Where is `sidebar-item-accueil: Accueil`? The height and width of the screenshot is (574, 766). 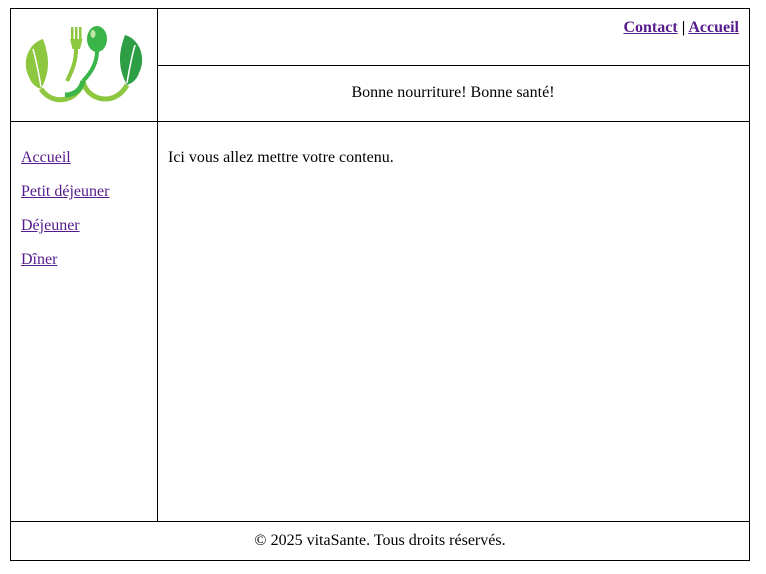
sidebar-item-accueil: Accueil is located at coordinates (46, 157).